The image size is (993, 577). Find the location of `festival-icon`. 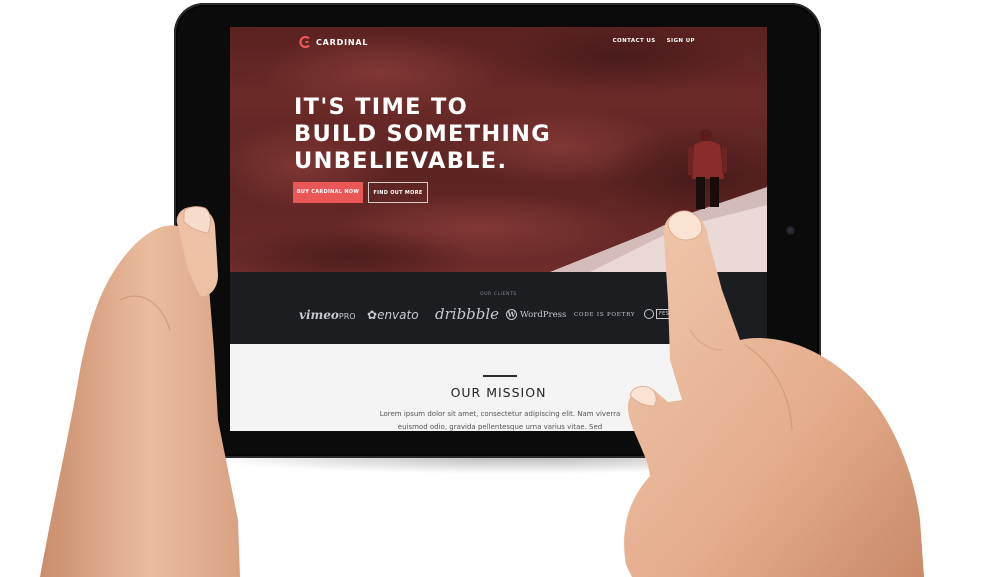

festival-icon is located at coordinates (649, 314).